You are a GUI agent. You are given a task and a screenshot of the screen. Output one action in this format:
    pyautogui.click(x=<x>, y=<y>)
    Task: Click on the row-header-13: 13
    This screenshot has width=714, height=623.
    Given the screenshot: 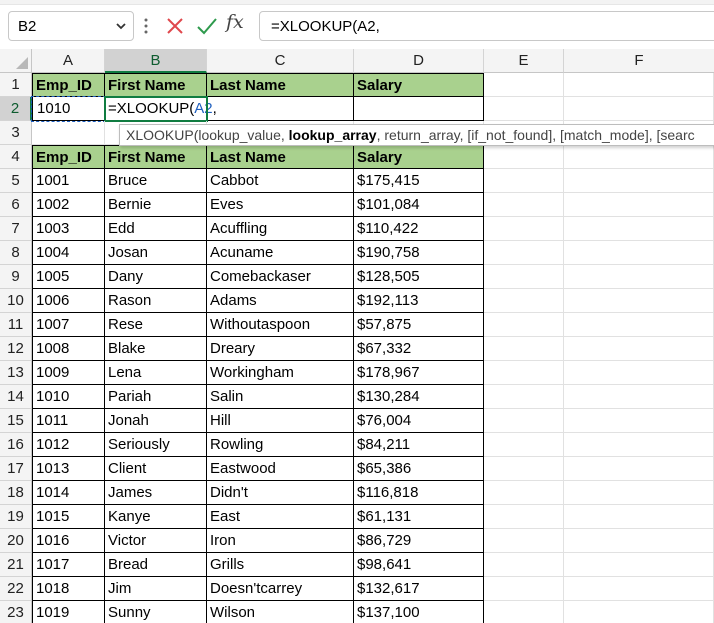 What is the action you would take?
    pyautogui.click(x=16, y=373)
    